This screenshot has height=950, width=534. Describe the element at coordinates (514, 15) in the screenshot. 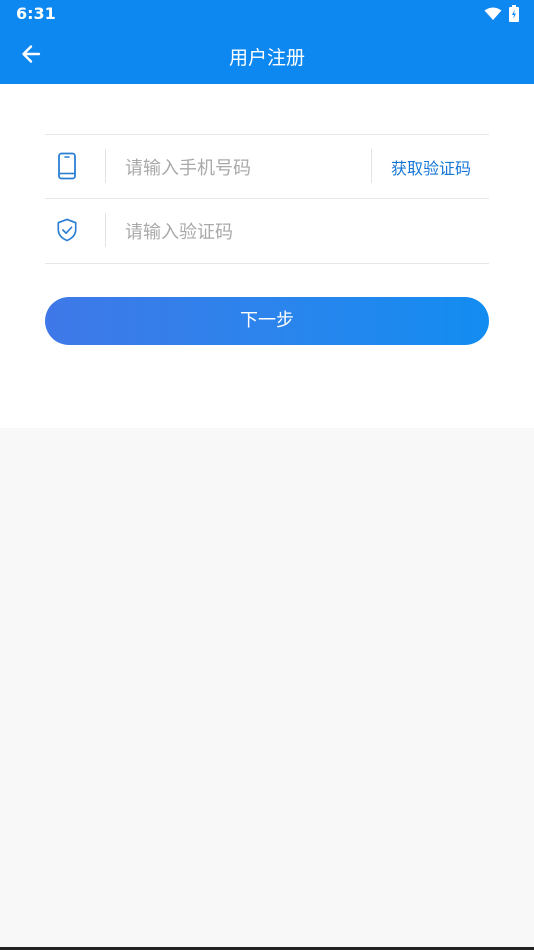

I see `battery-charging-icon` at that location.